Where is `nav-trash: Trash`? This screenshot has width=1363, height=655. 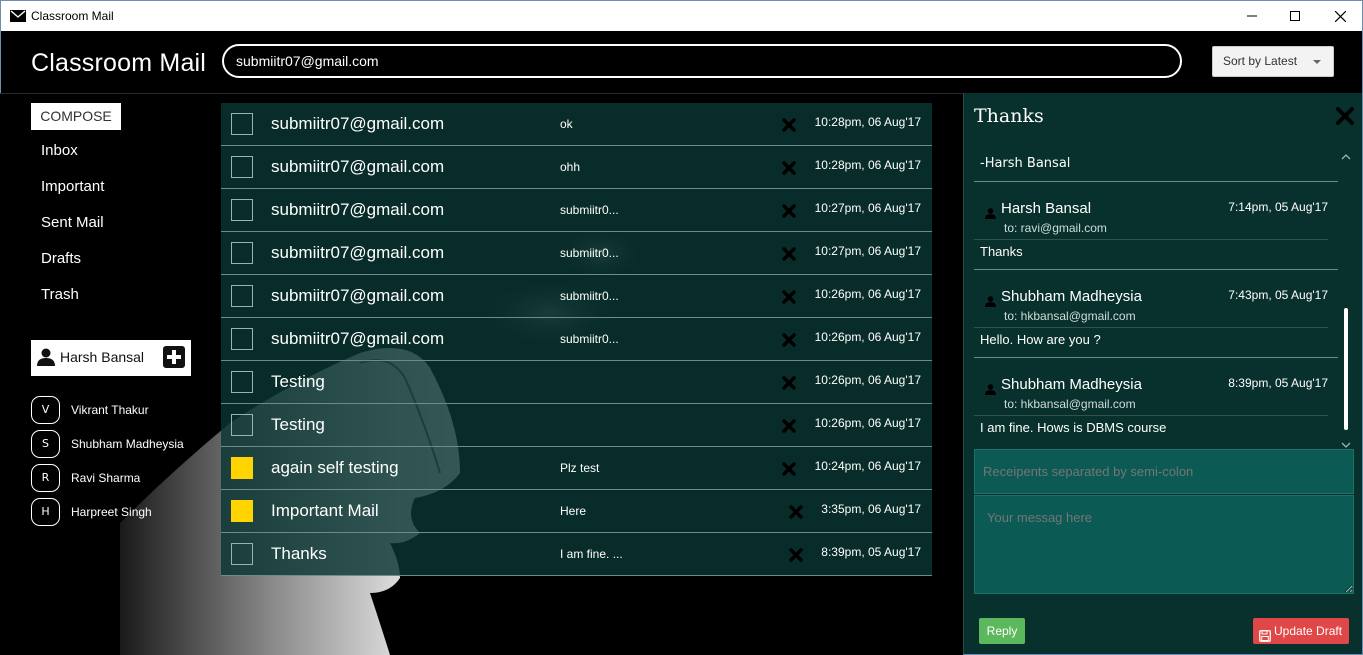 nav-trash: Trash is located at coordinates (60, 294).